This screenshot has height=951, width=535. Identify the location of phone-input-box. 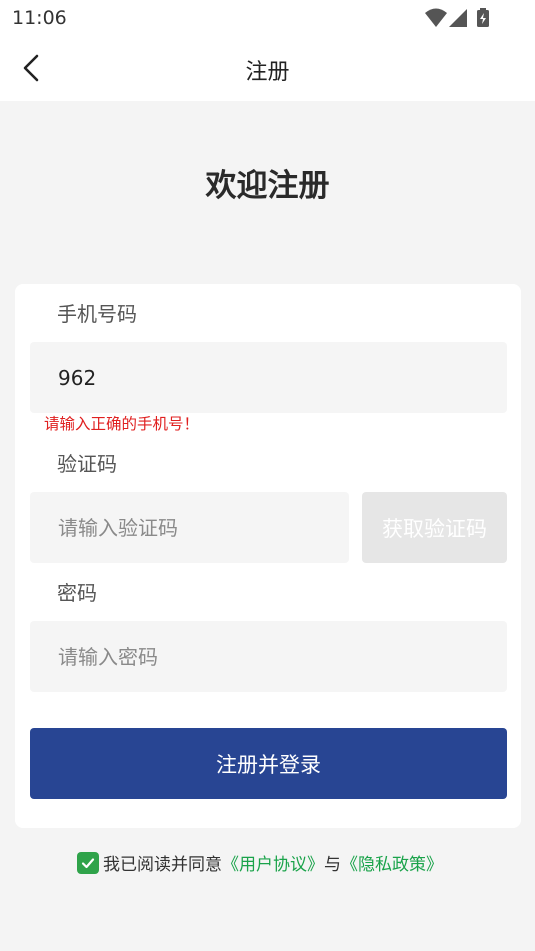
(268, 377).